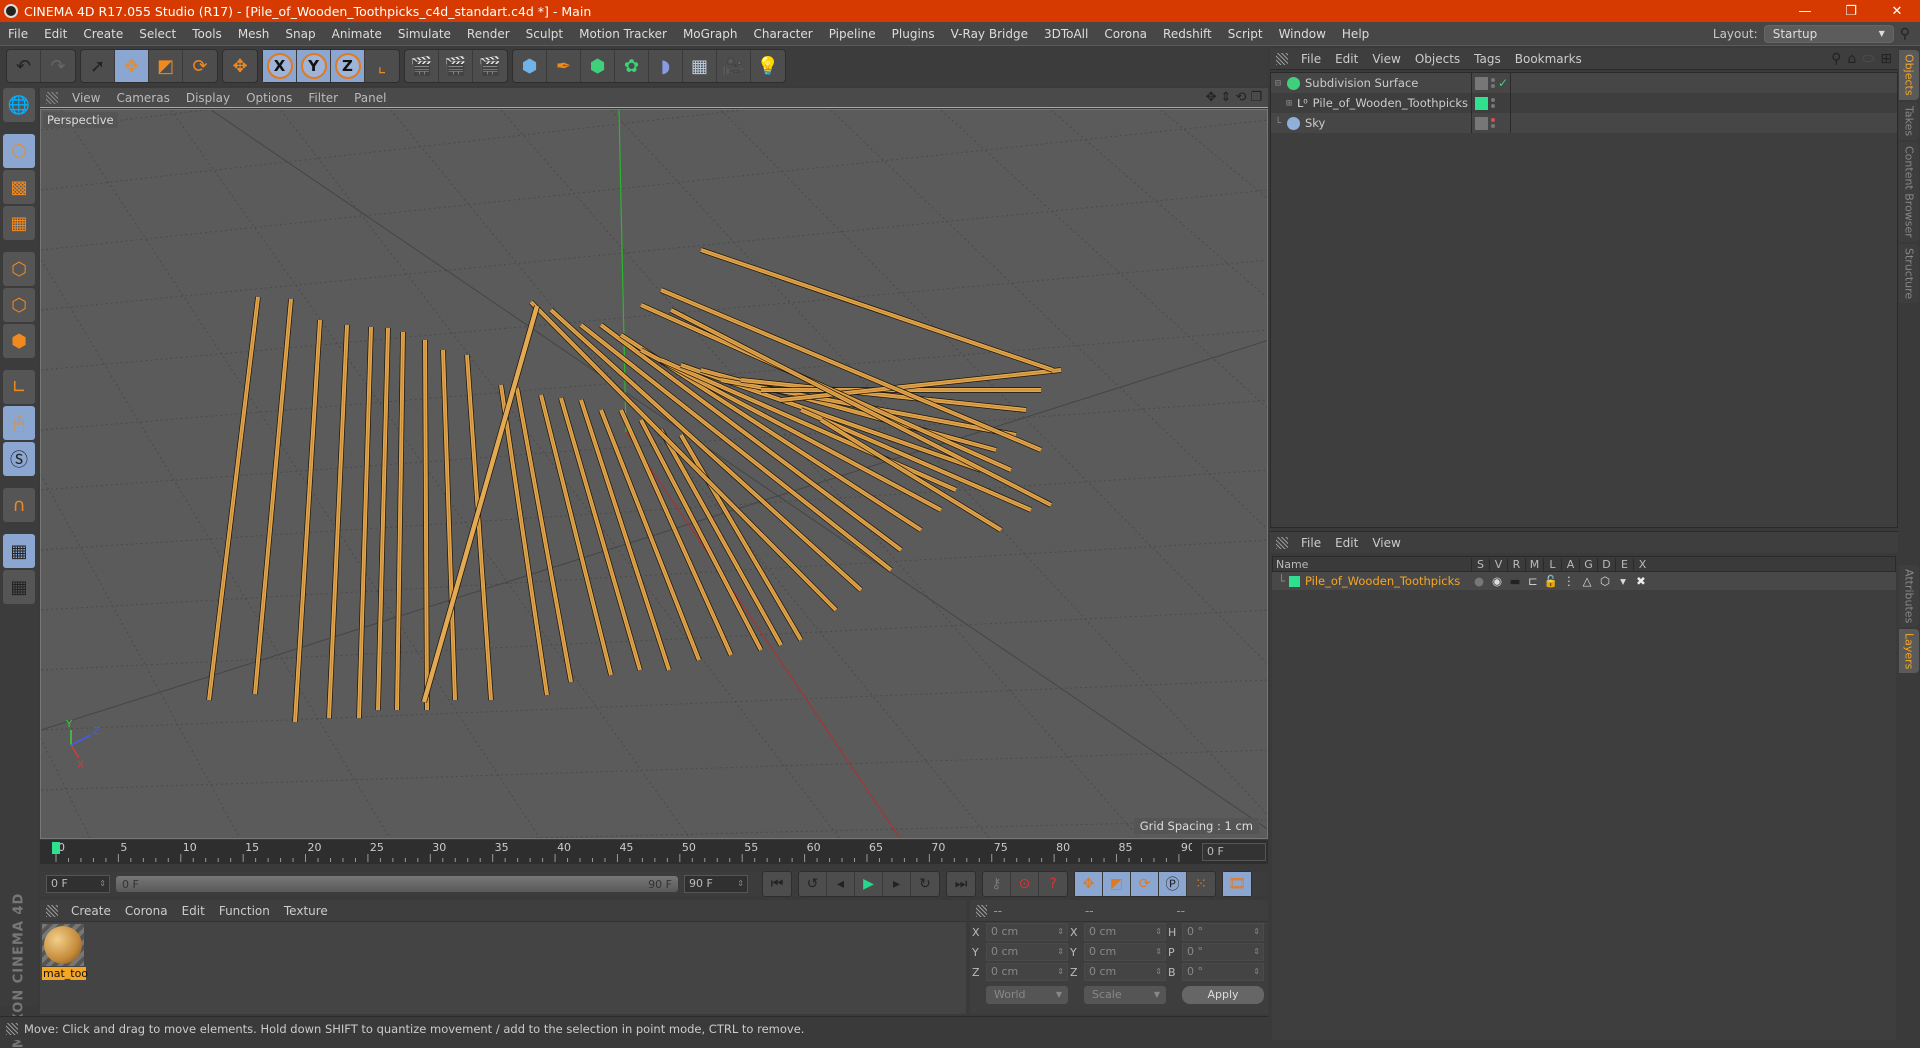 The height and width of the screenshot is (1048, 1920). Describe the element at coordinates (1570, 564) in the screenshot. I see `column-animation: A` at that location.